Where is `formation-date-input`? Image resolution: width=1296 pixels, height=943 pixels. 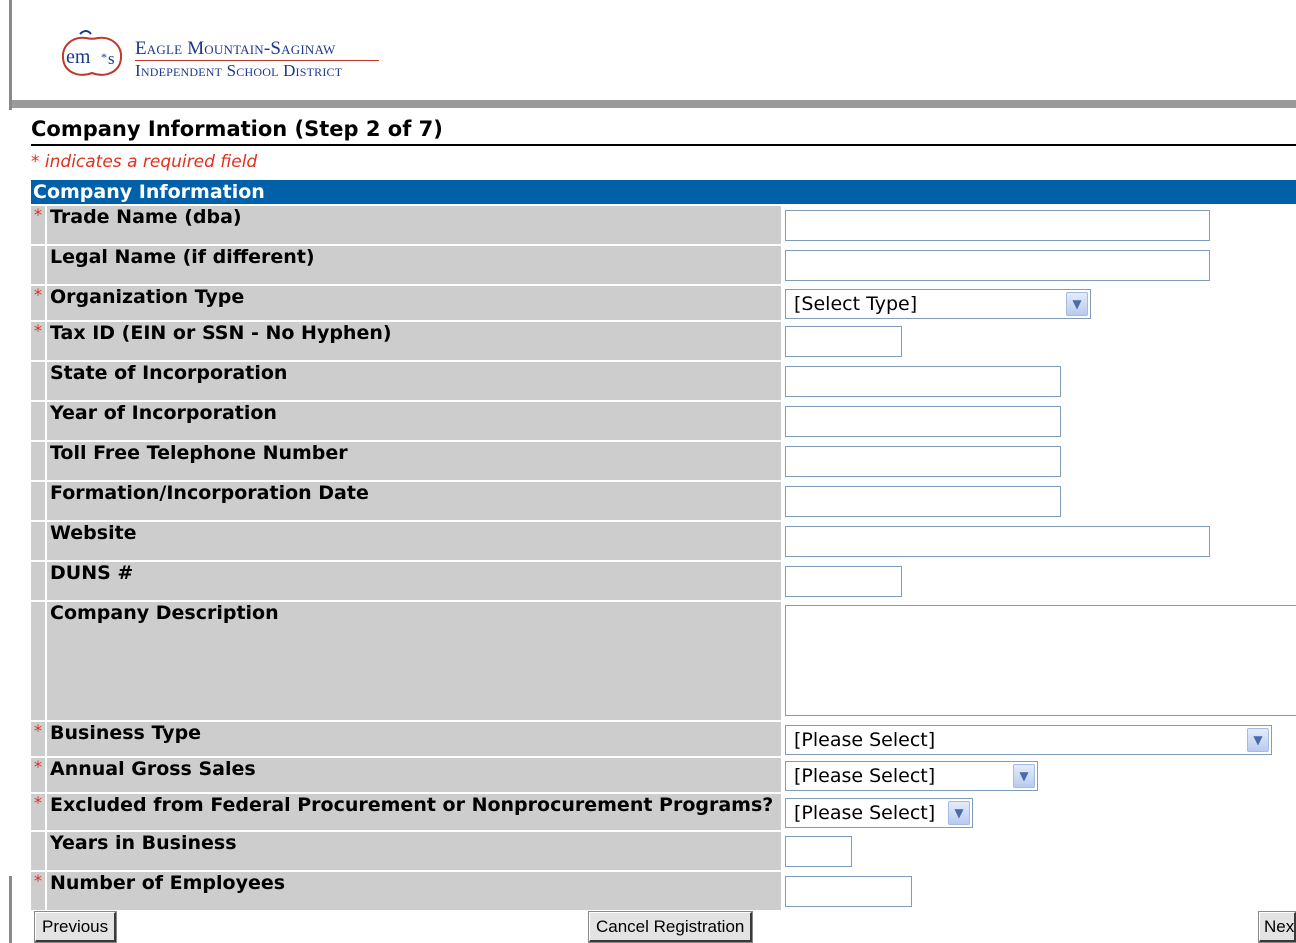
formation-date-input is located at coordinates (923, 501).